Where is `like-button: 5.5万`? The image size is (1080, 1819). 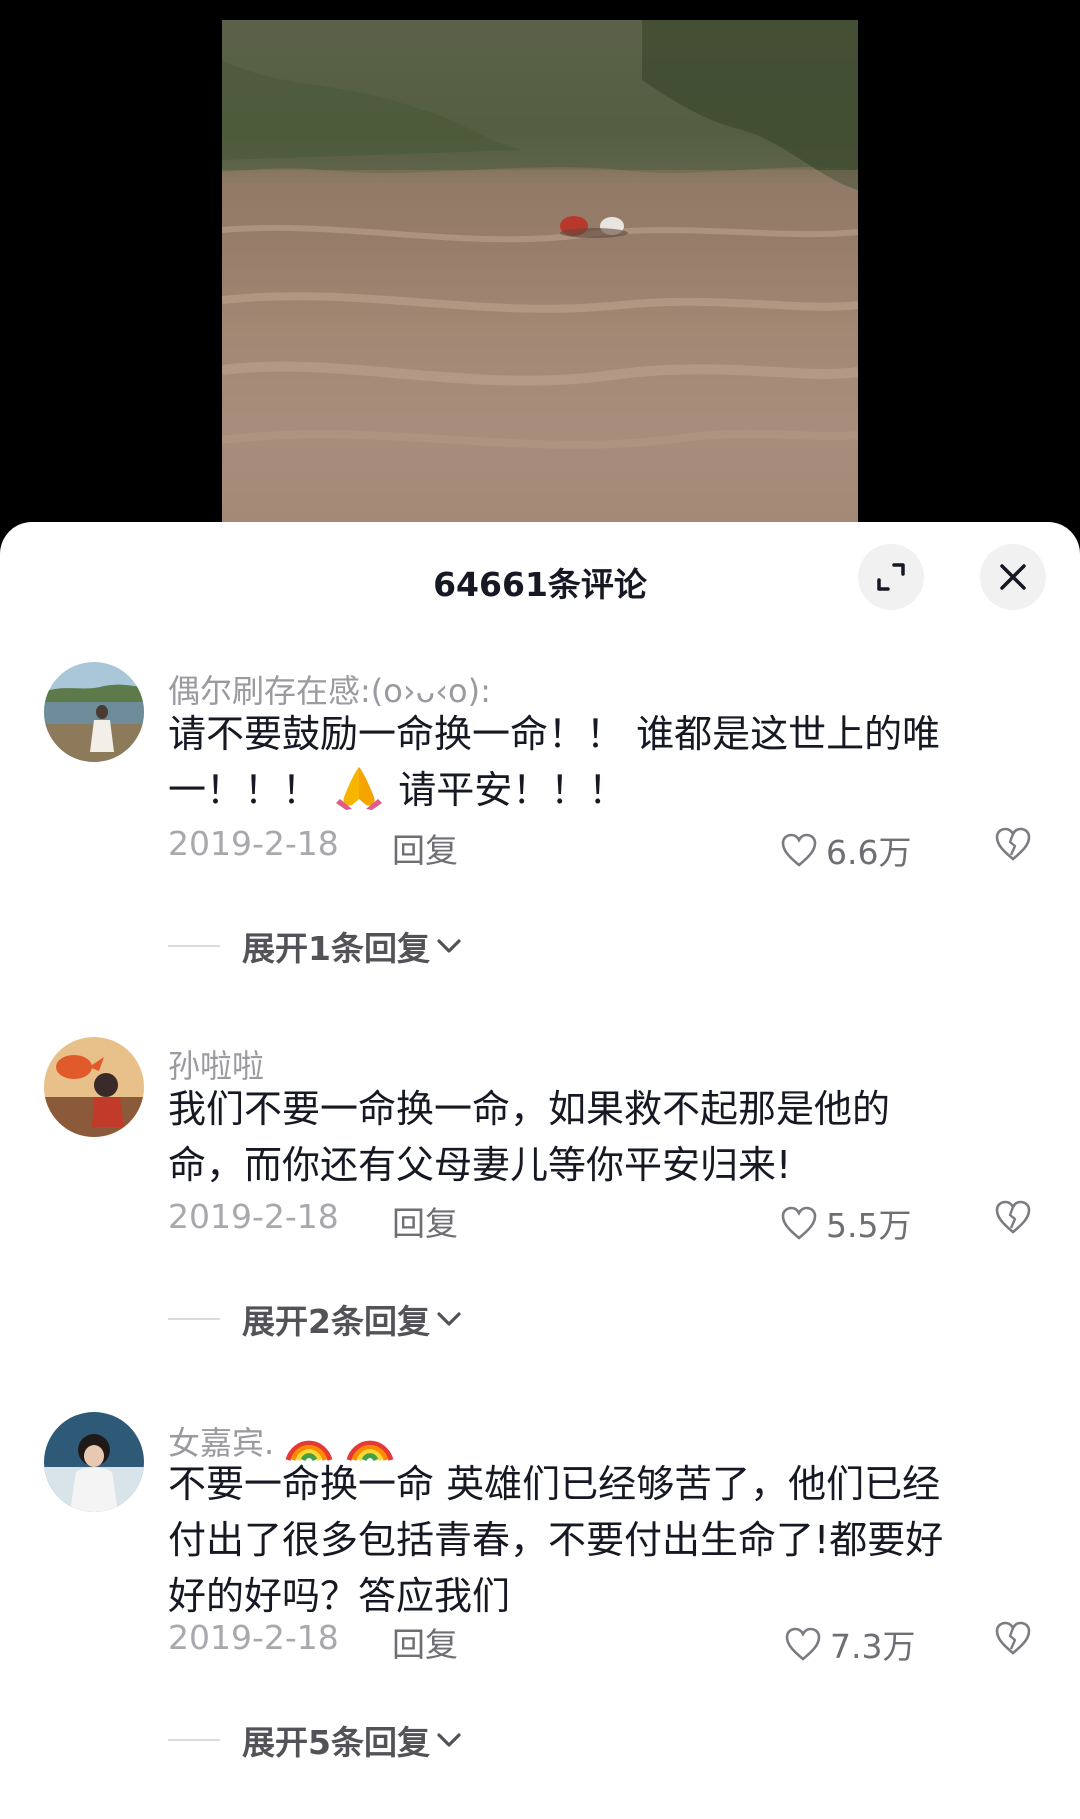
like-button: 5.5万 is located at coordinates (845, 1223).